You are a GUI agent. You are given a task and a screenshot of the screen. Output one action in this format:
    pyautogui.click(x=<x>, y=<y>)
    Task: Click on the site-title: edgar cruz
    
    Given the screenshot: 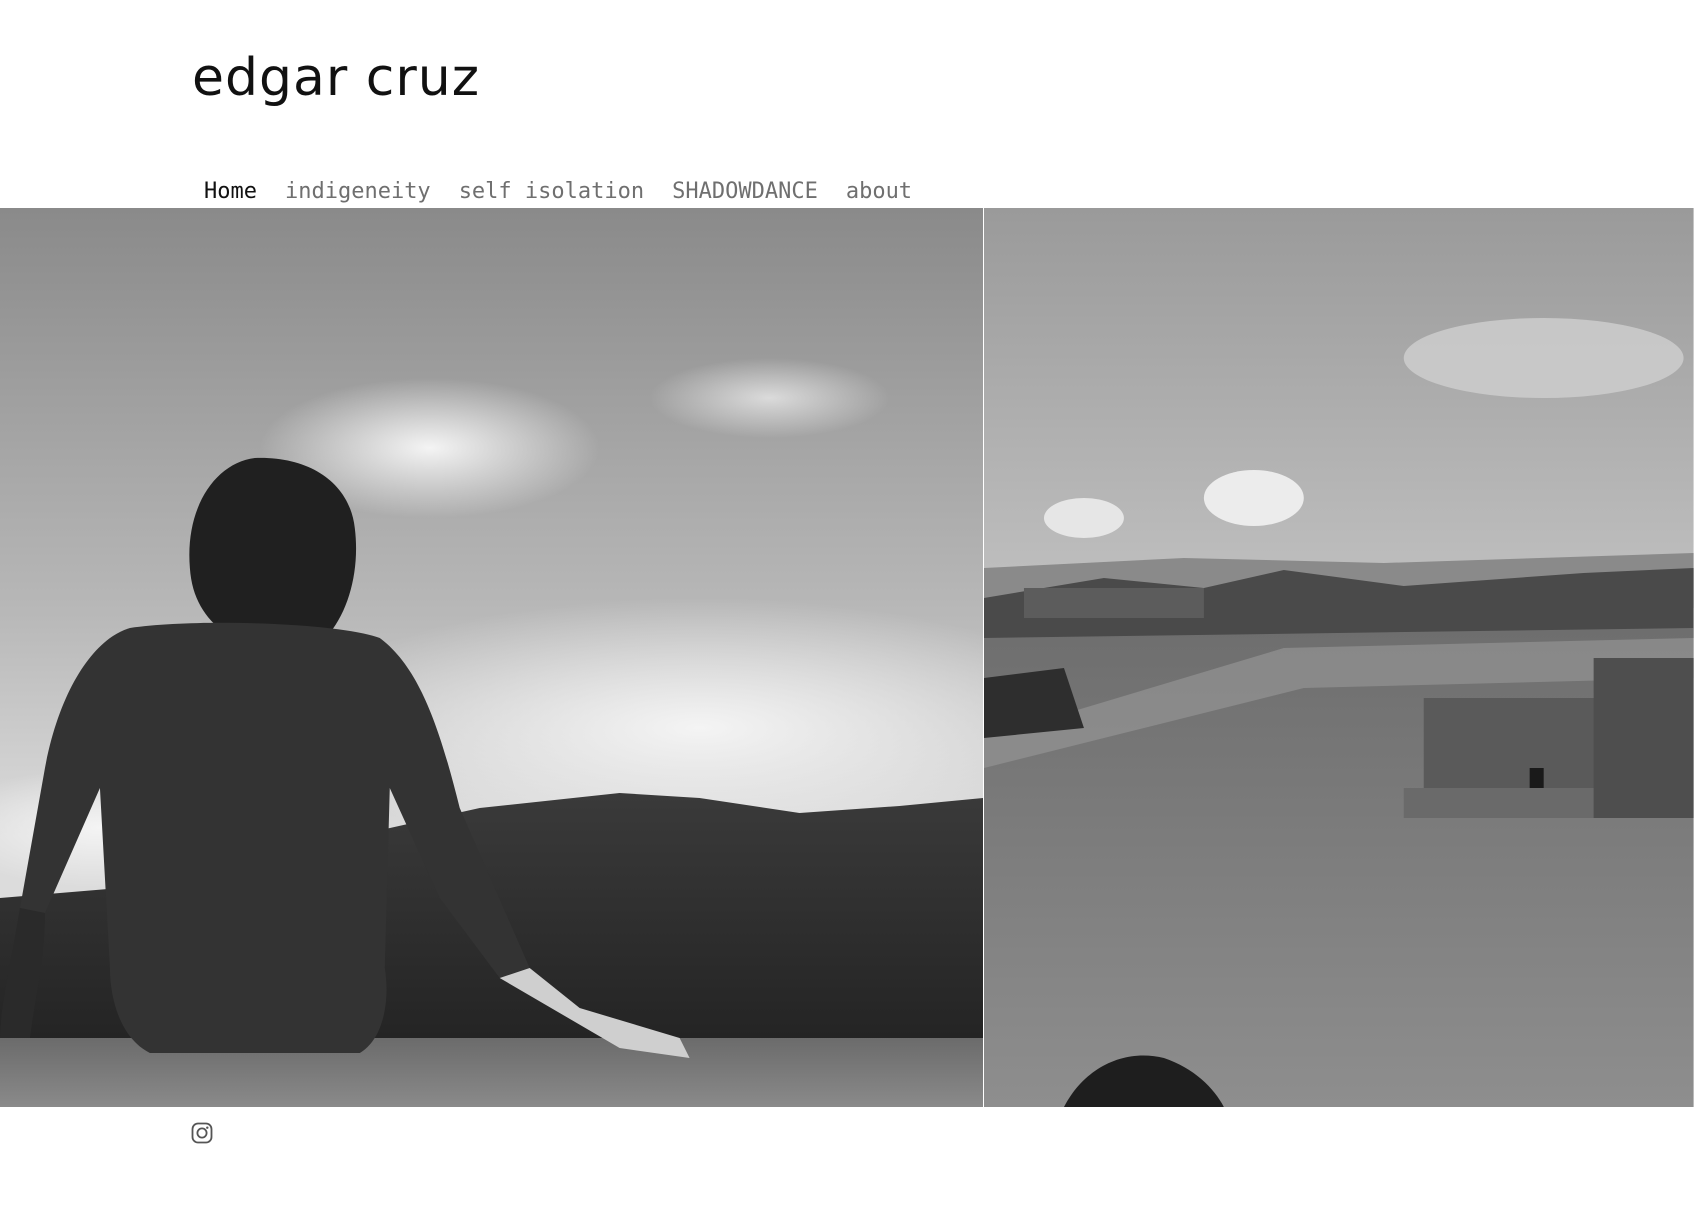 What is the action you would take?
    pyautogui.click(x=336, y=78)
    